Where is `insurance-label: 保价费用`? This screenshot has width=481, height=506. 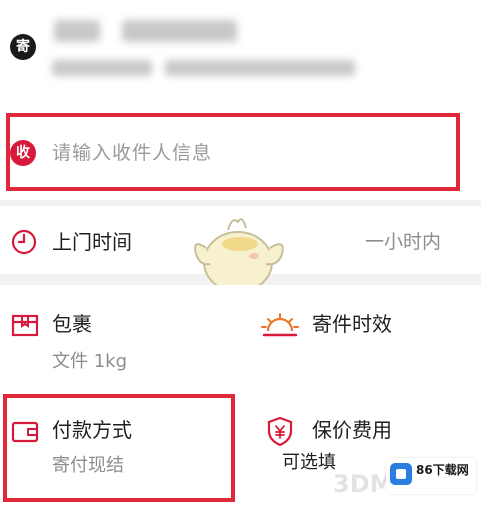
insurance-label: 保价费用 is located at coordinates (352, 430).